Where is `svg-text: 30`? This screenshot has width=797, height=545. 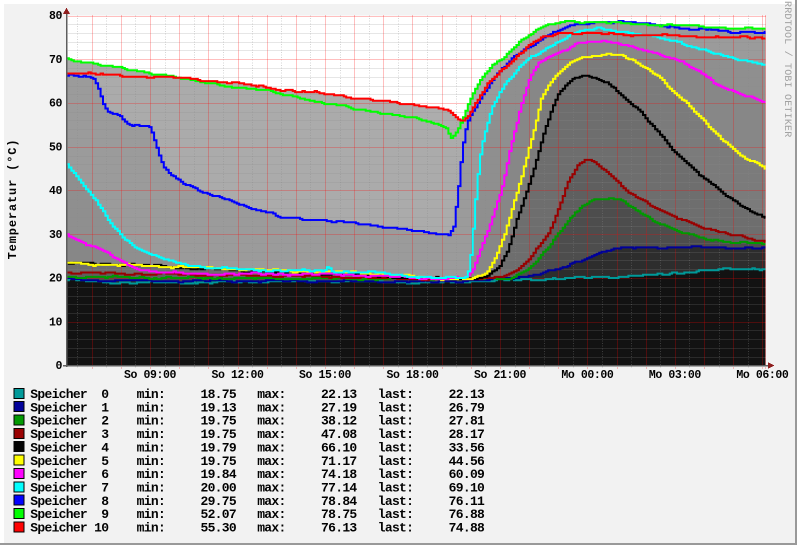
svg-text: 30 is located at coordinates (56, 235).